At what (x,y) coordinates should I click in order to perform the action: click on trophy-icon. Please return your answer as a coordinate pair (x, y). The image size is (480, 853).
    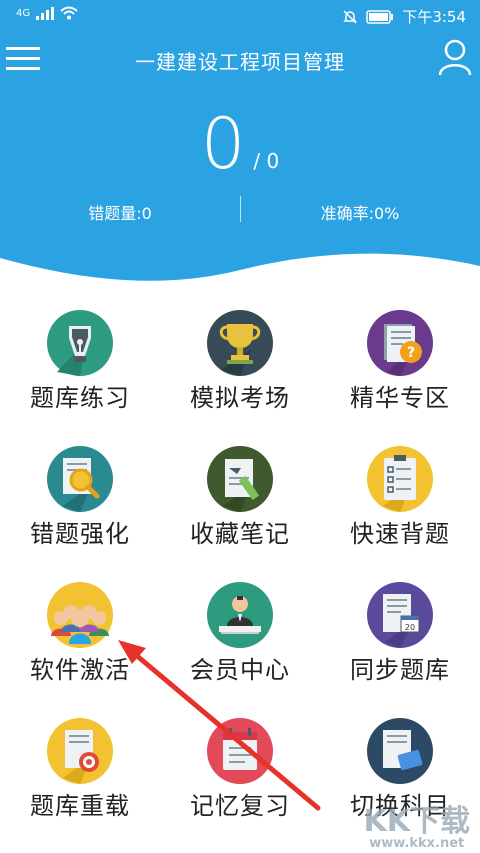
    Looking at the image, I should click on (240, 343).